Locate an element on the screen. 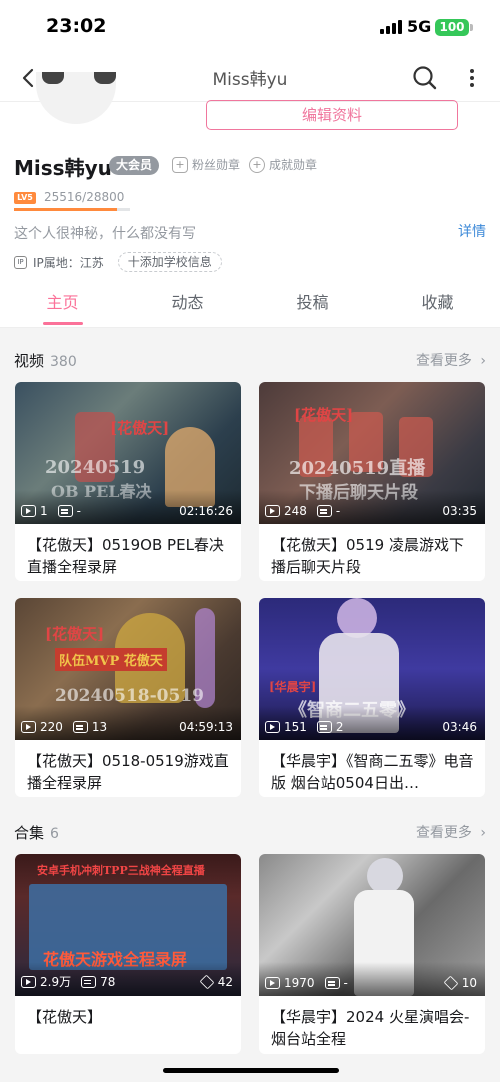  tab-home: 主页 is located at coordinates (62, 303).